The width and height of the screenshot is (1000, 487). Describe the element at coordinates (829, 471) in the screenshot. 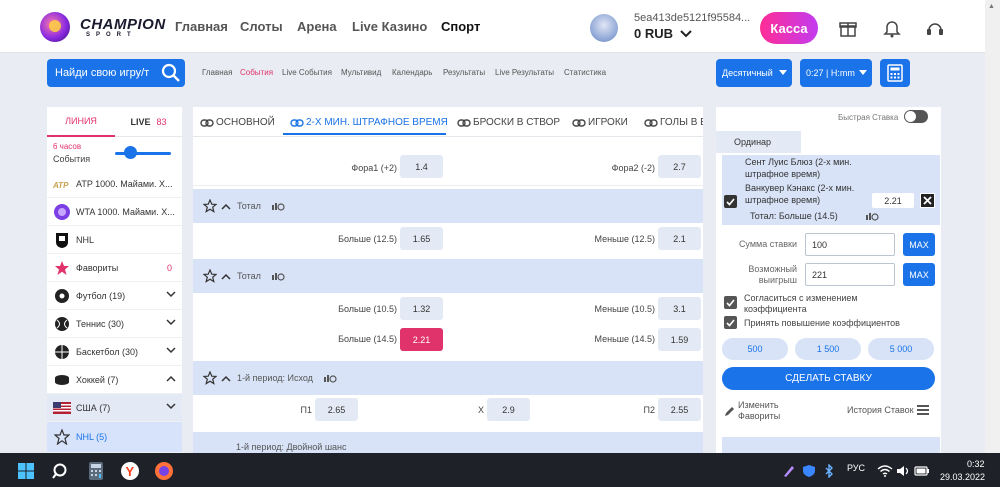

I see `bluetooth-icon` at that location.